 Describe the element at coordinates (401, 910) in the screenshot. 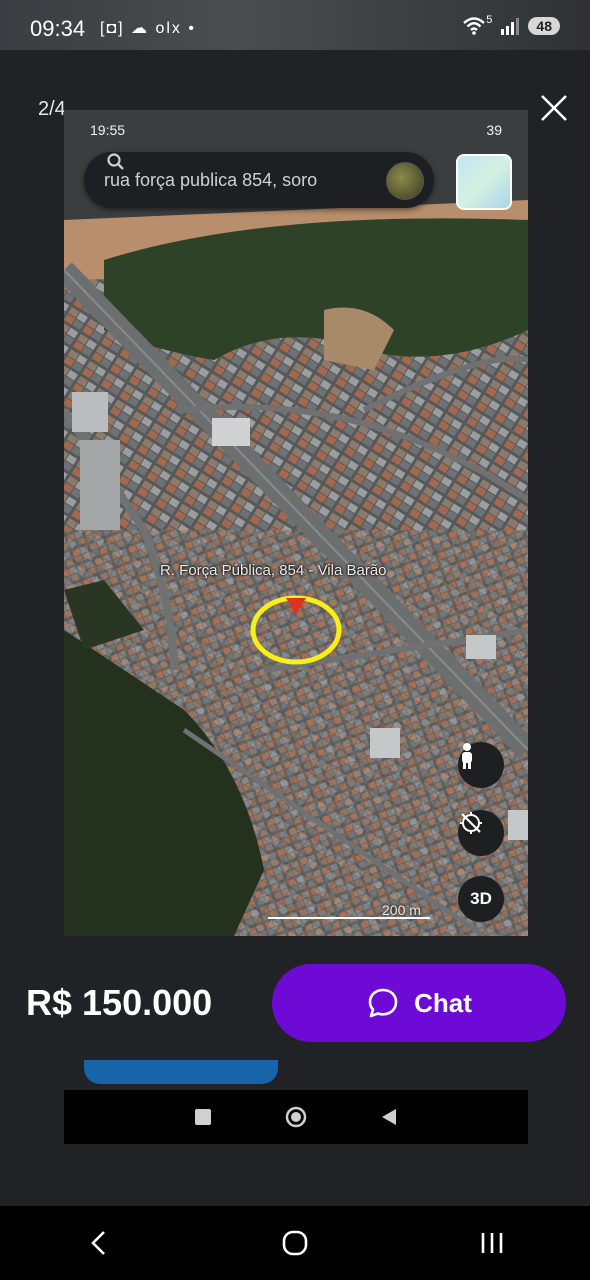

I see `map-scale: 200 m` at that location.